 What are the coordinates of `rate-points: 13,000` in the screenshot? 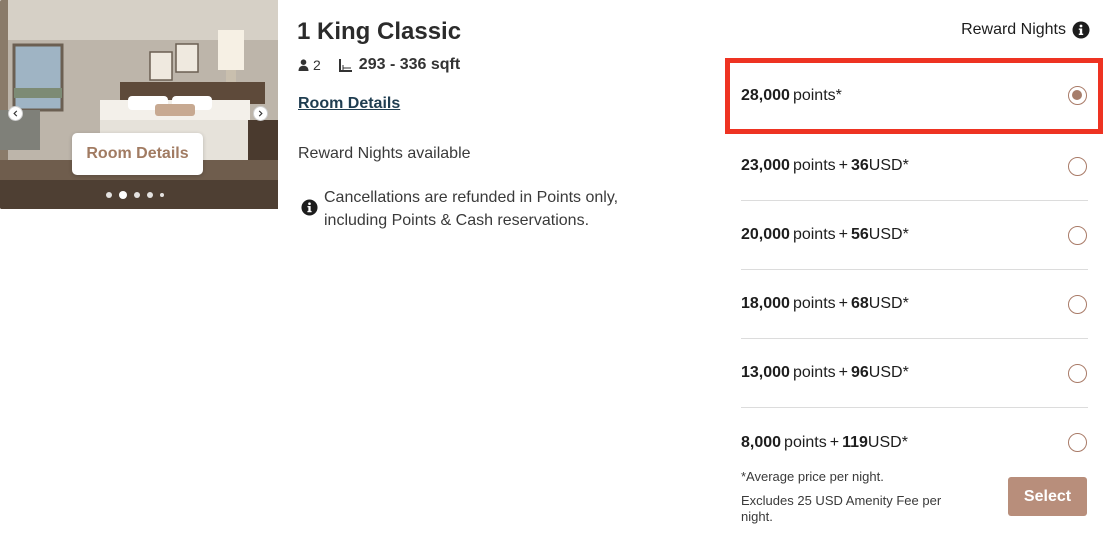 It's located at (765, 372).